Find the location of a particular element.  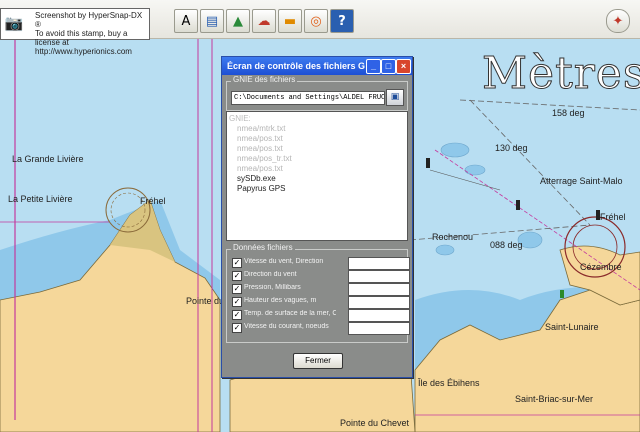

group-title: GNIE des fichiers is located at coordinates (264, 79).